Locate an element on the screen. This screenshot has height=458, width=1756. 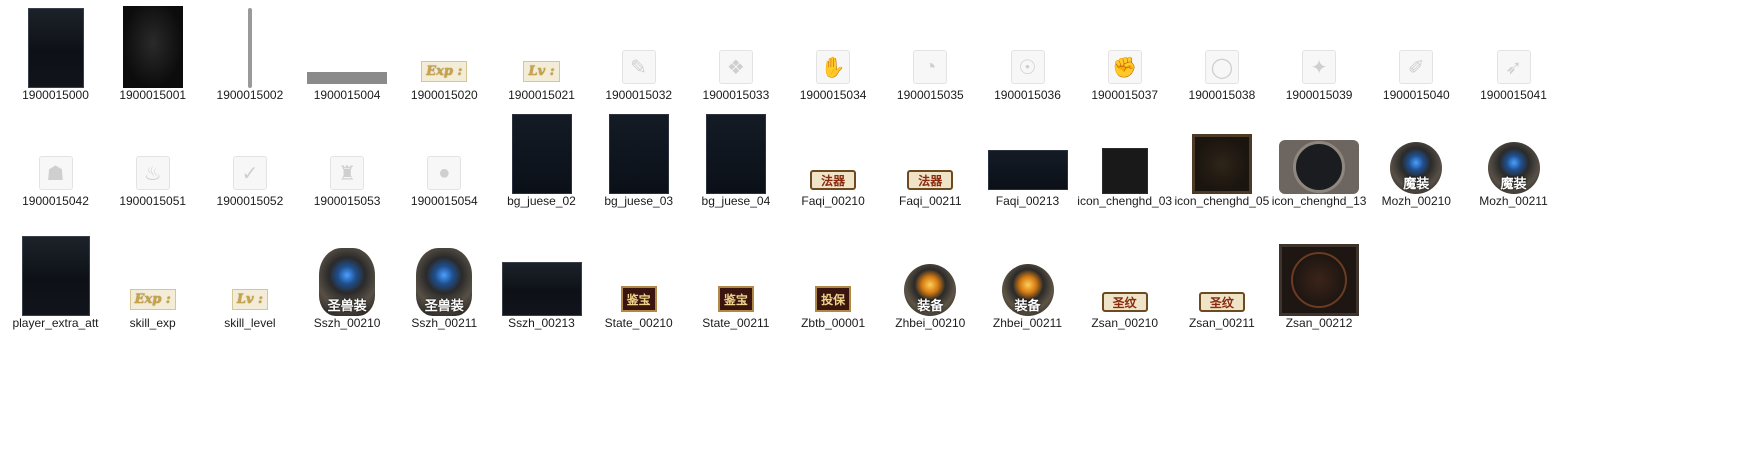
slot-square-icon is located at coordinates (1124, 171).